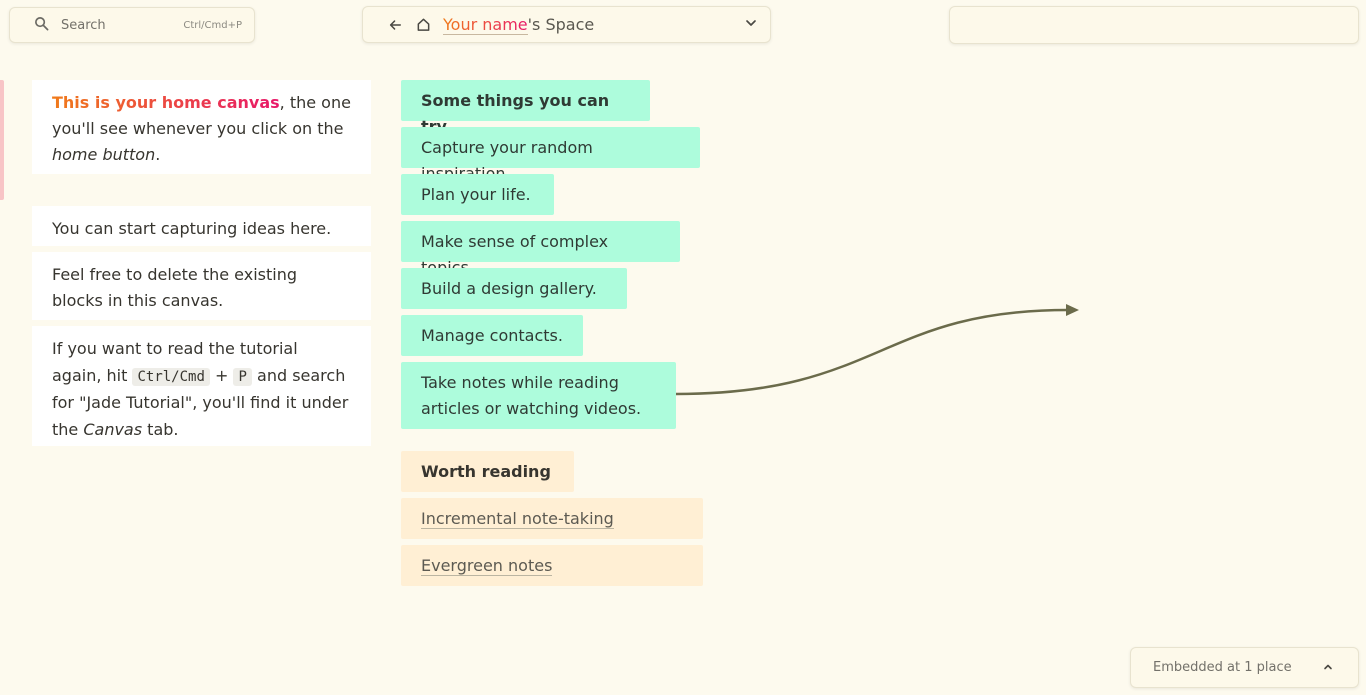 This screenshot has height=695, width=1366. What do you see at coordinates (872, 352) in the screenshot?
I see `connector-line` at bounding box center [872, 352].